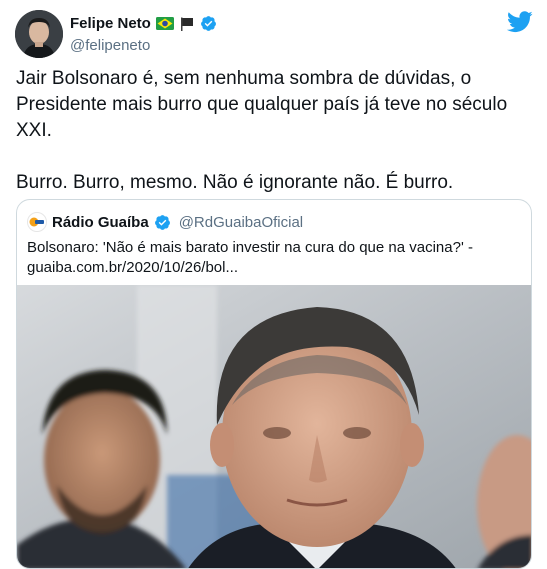  What do you see at coordinates (164, 23) in the screenshot?
I see `brazil-flag-icon` at bounding box center [164, 23].